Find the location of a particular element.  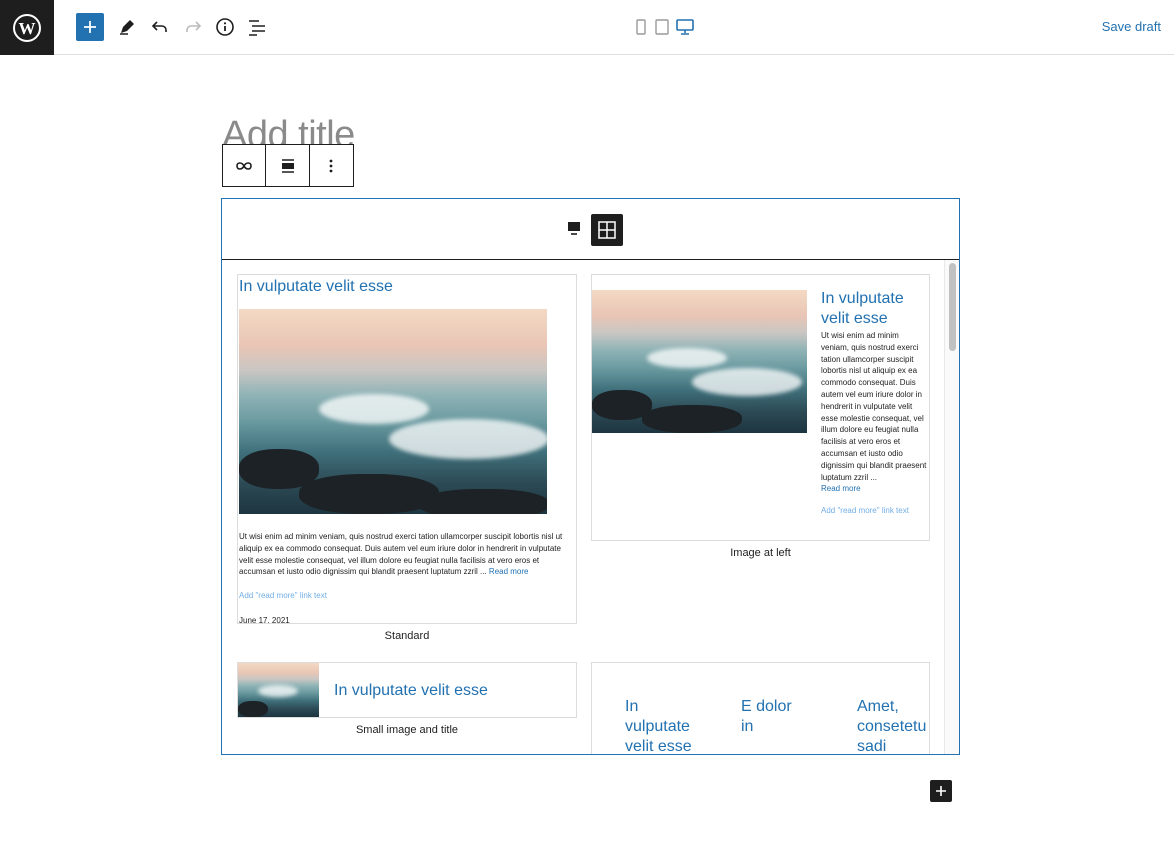

tools-button is located at coordinates (127, 27).